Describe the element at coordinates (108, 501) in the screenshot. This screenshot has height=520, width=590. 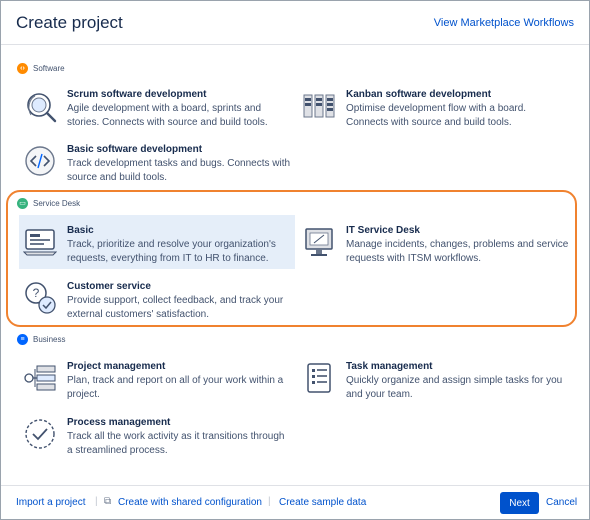
I see `shared-config-icon: ⧉` at that location.